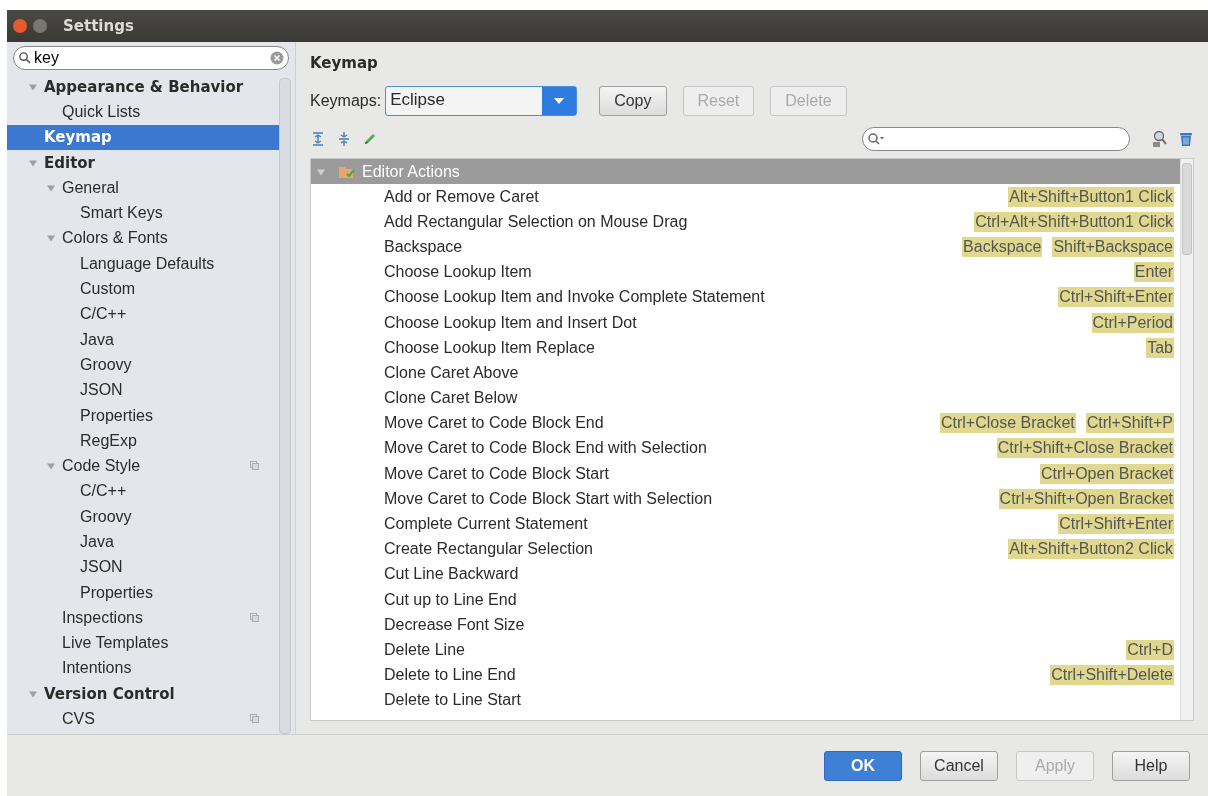 This screenshot has width=1208, height=796. Describe the element at coordinates (633, 101) in the screenshot. I see `keymap-button: Copy` at that location.